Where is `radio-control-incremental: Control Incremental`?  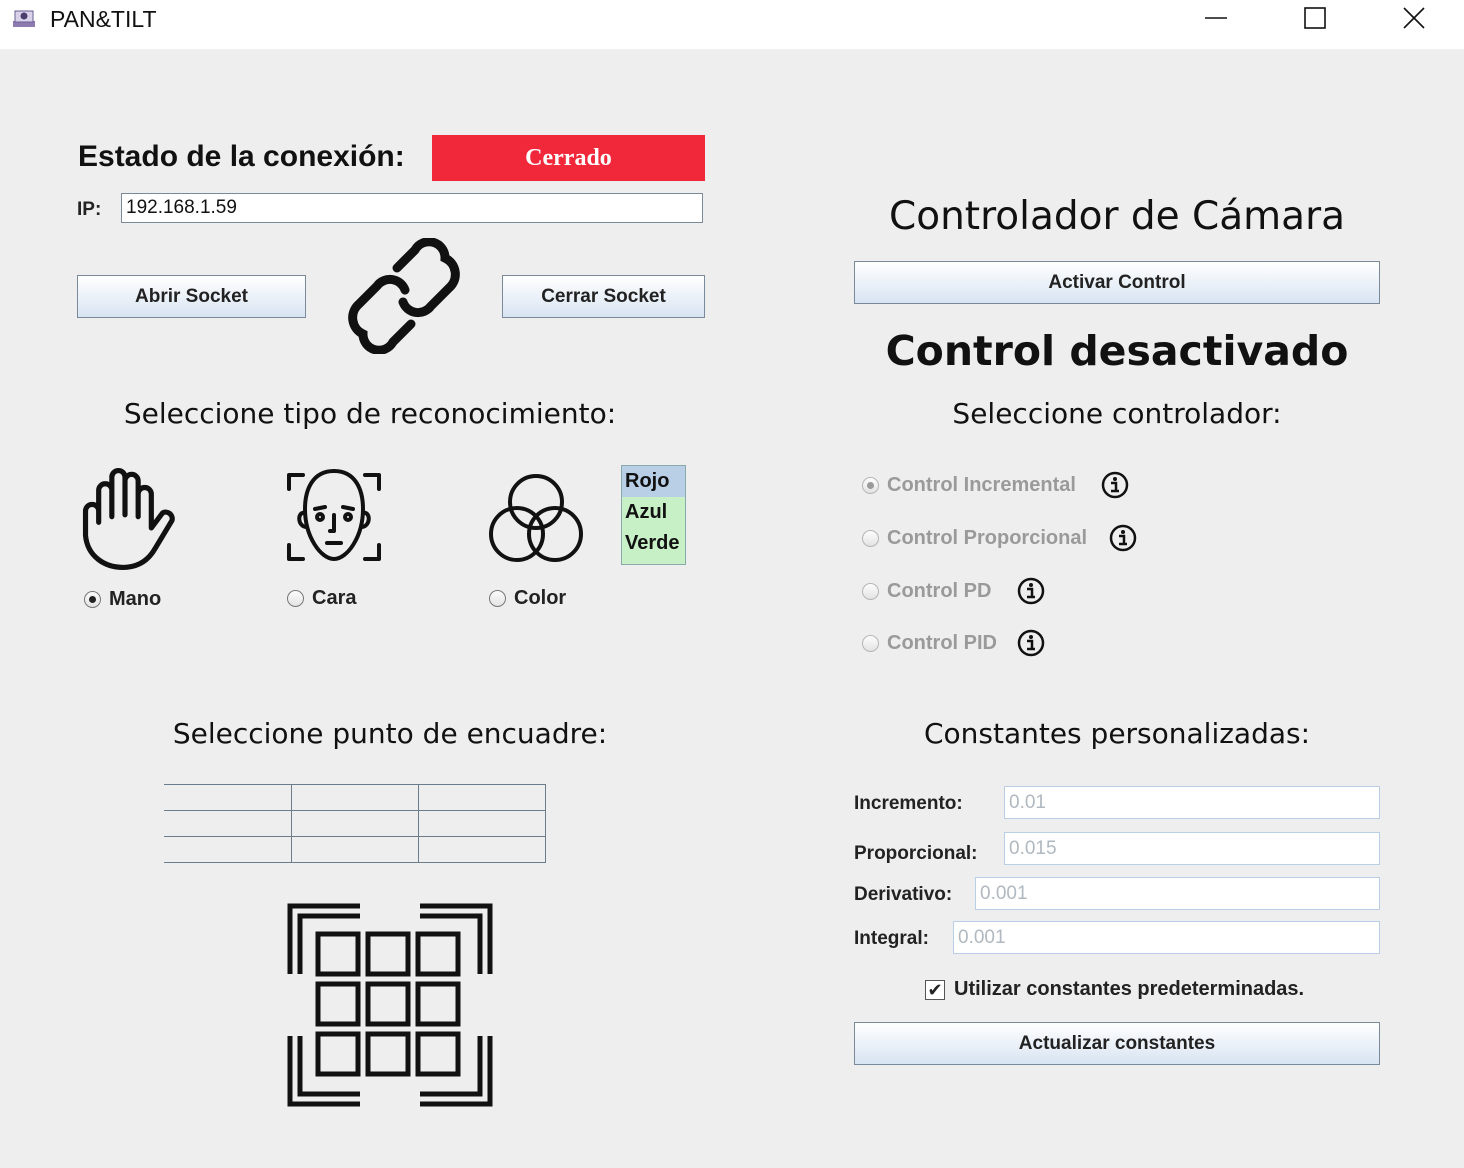 radio-control-incremental: Control Incremental is located at coordinates (969, 485).